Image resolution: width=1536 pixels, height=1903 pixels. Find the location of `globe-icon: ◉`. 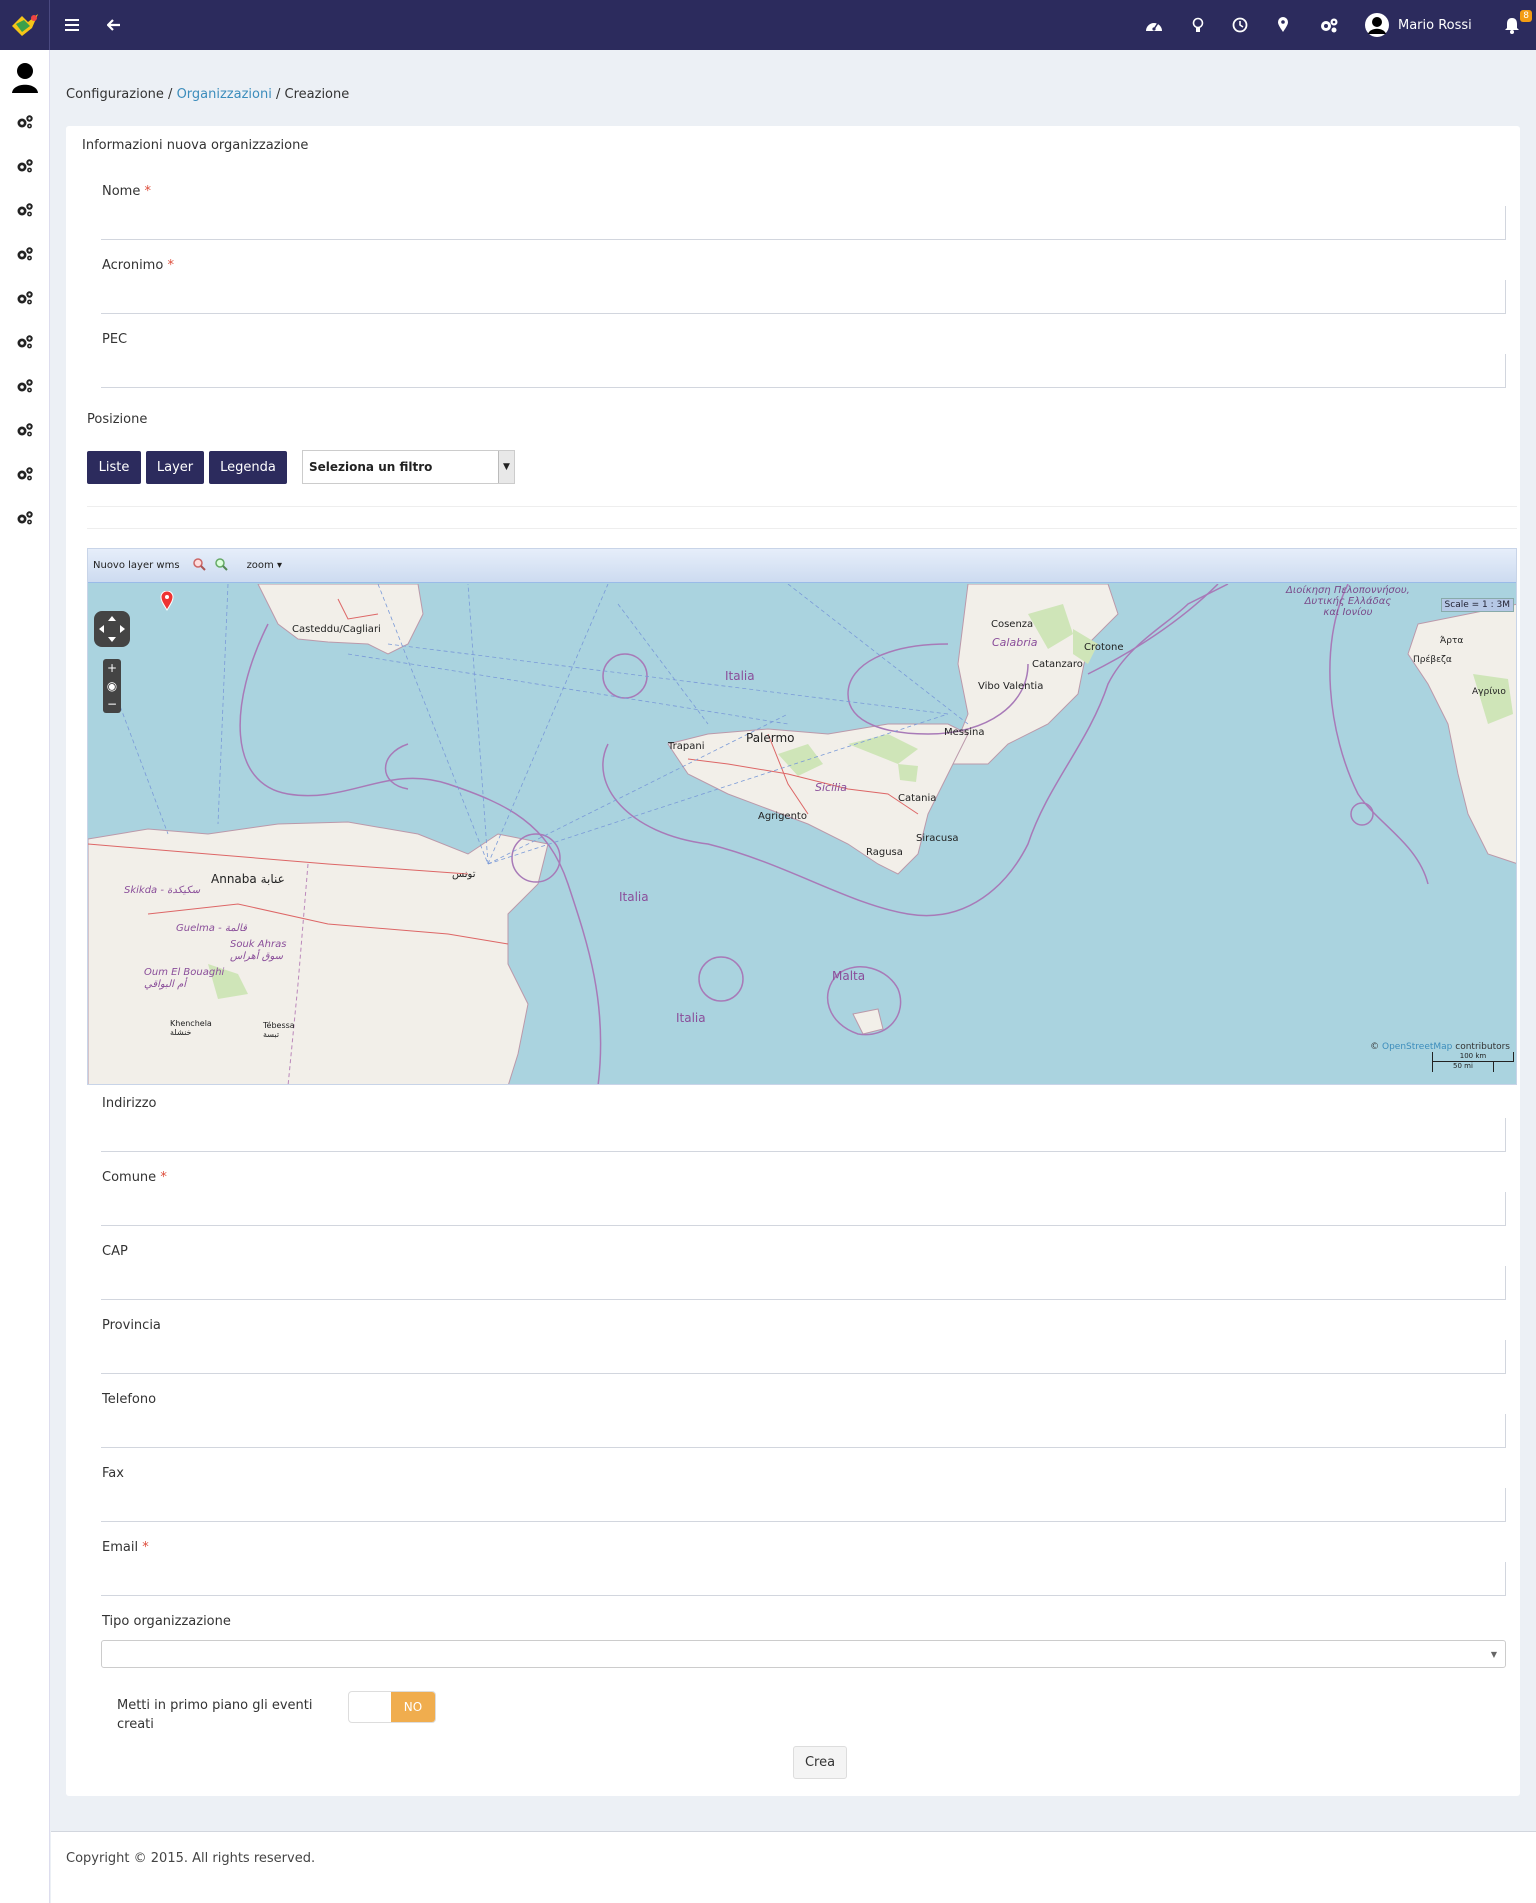

globe-icon: ◉ is located at coordinates (112, 686).